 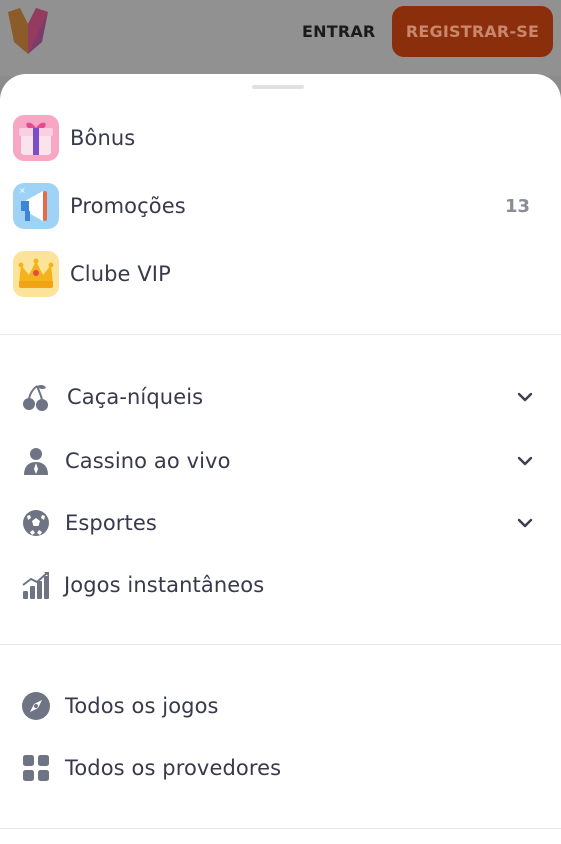 I want to click on cherries-icon, so click(x=35, y=397).